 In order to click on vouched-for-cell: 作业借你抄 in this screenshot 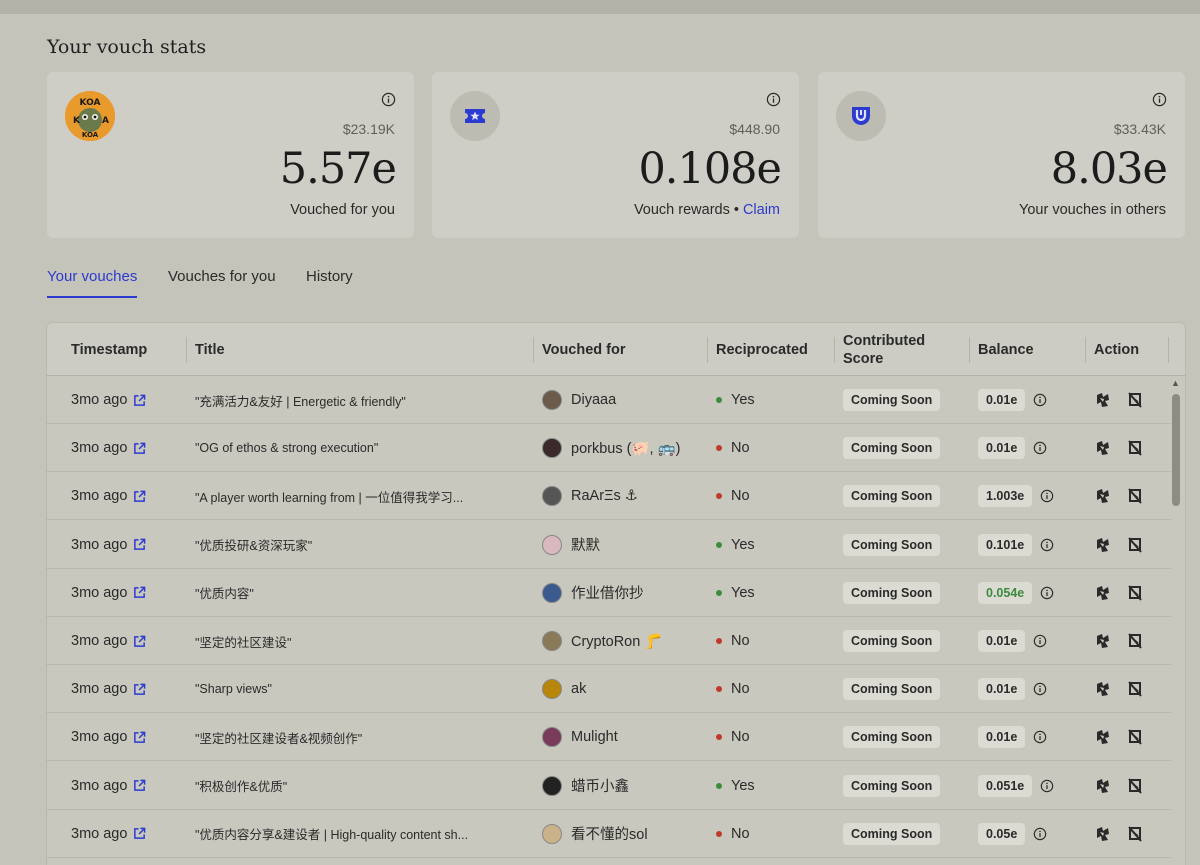, I will do `click(593, 593)`.